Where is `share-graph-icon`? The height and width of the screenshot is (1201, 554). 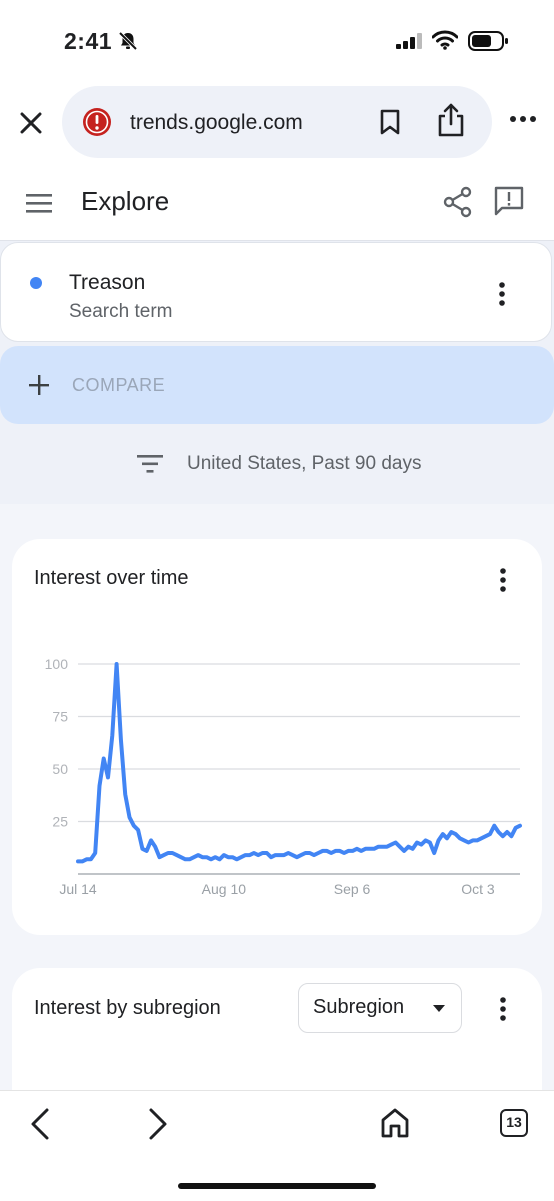 share-graph-icon is located at coordinates (458, 202).